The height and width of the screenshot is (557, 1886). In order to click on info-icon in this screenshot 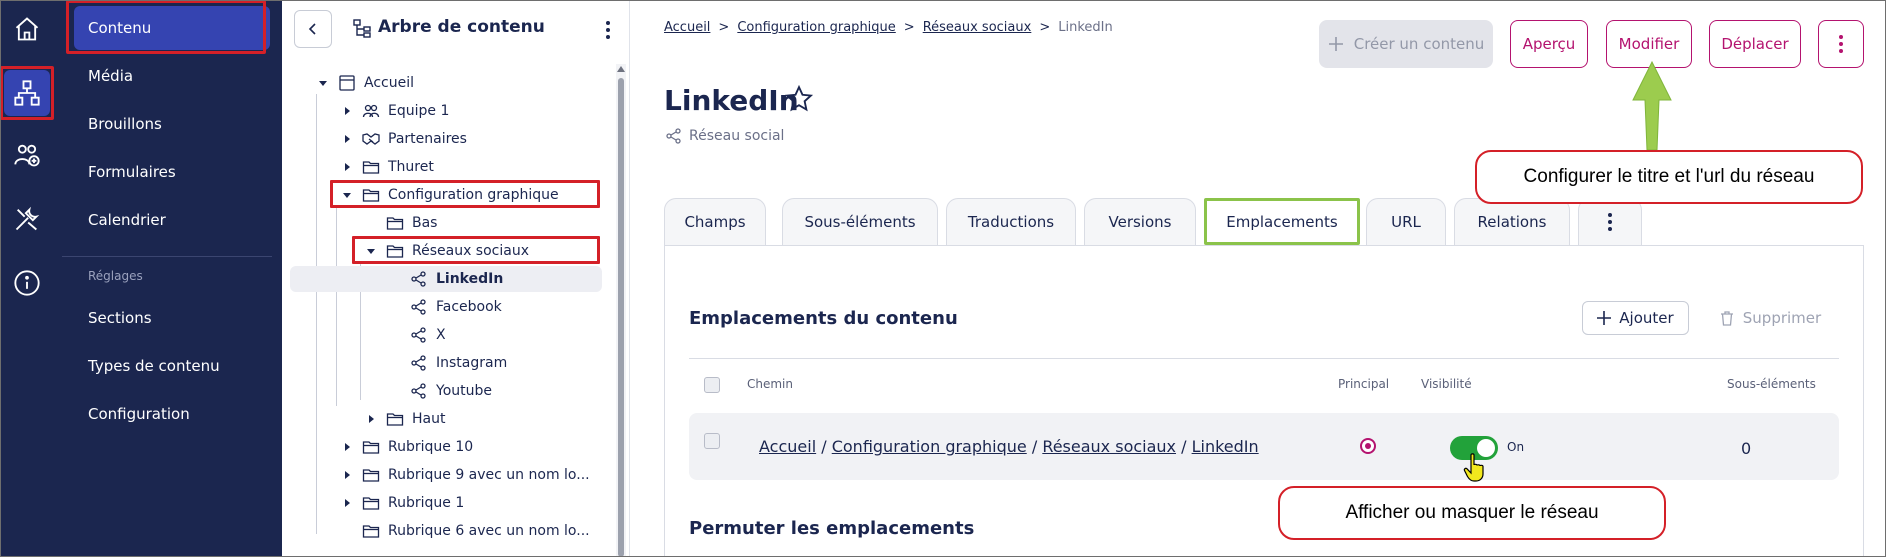, I will do `click(27, 283)`.